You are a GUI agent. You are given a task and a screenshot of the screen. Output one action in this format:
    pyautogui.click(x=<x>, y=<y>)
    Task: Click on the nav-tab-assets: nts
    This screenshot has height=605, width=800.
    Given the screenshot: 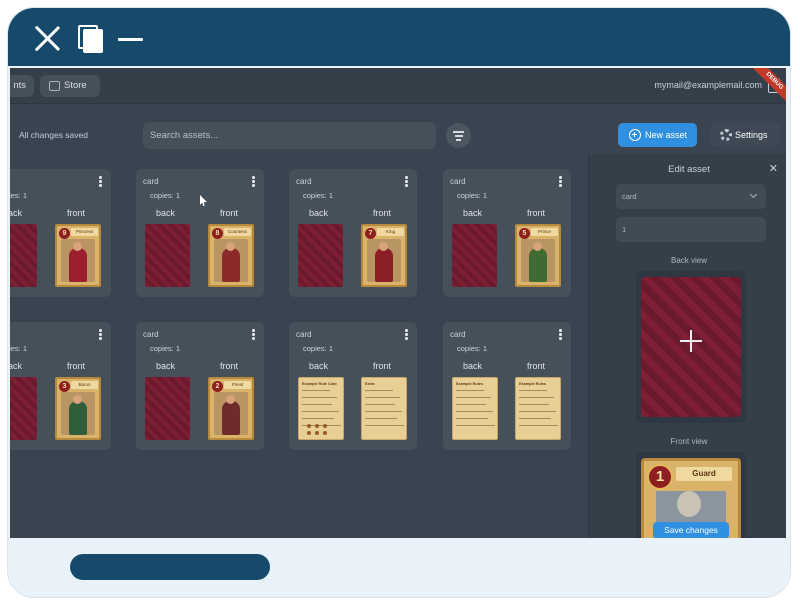 What is the action you would take?
    pyautogui.click(x=22, y=86)
    